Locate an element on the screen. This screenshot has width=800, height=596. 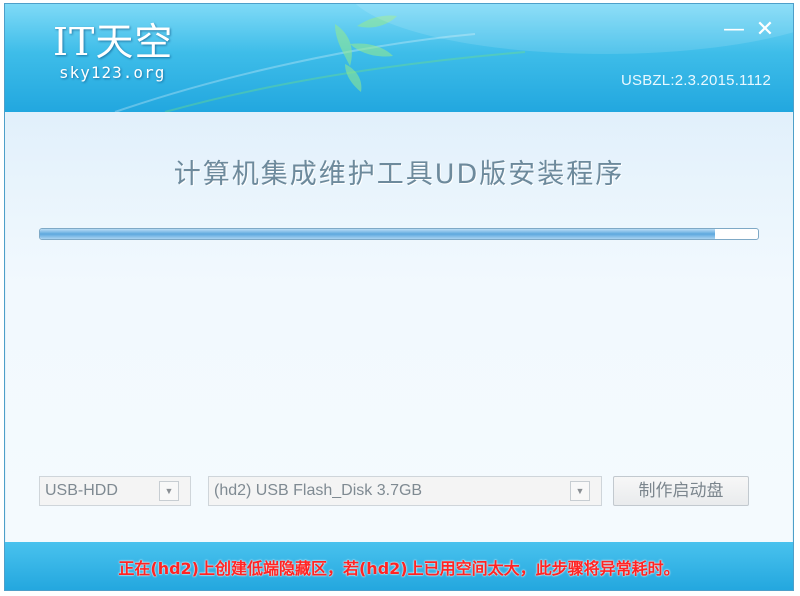
boot-mode-select: USB-HDD ▼ is located at coordinates (115, 491).